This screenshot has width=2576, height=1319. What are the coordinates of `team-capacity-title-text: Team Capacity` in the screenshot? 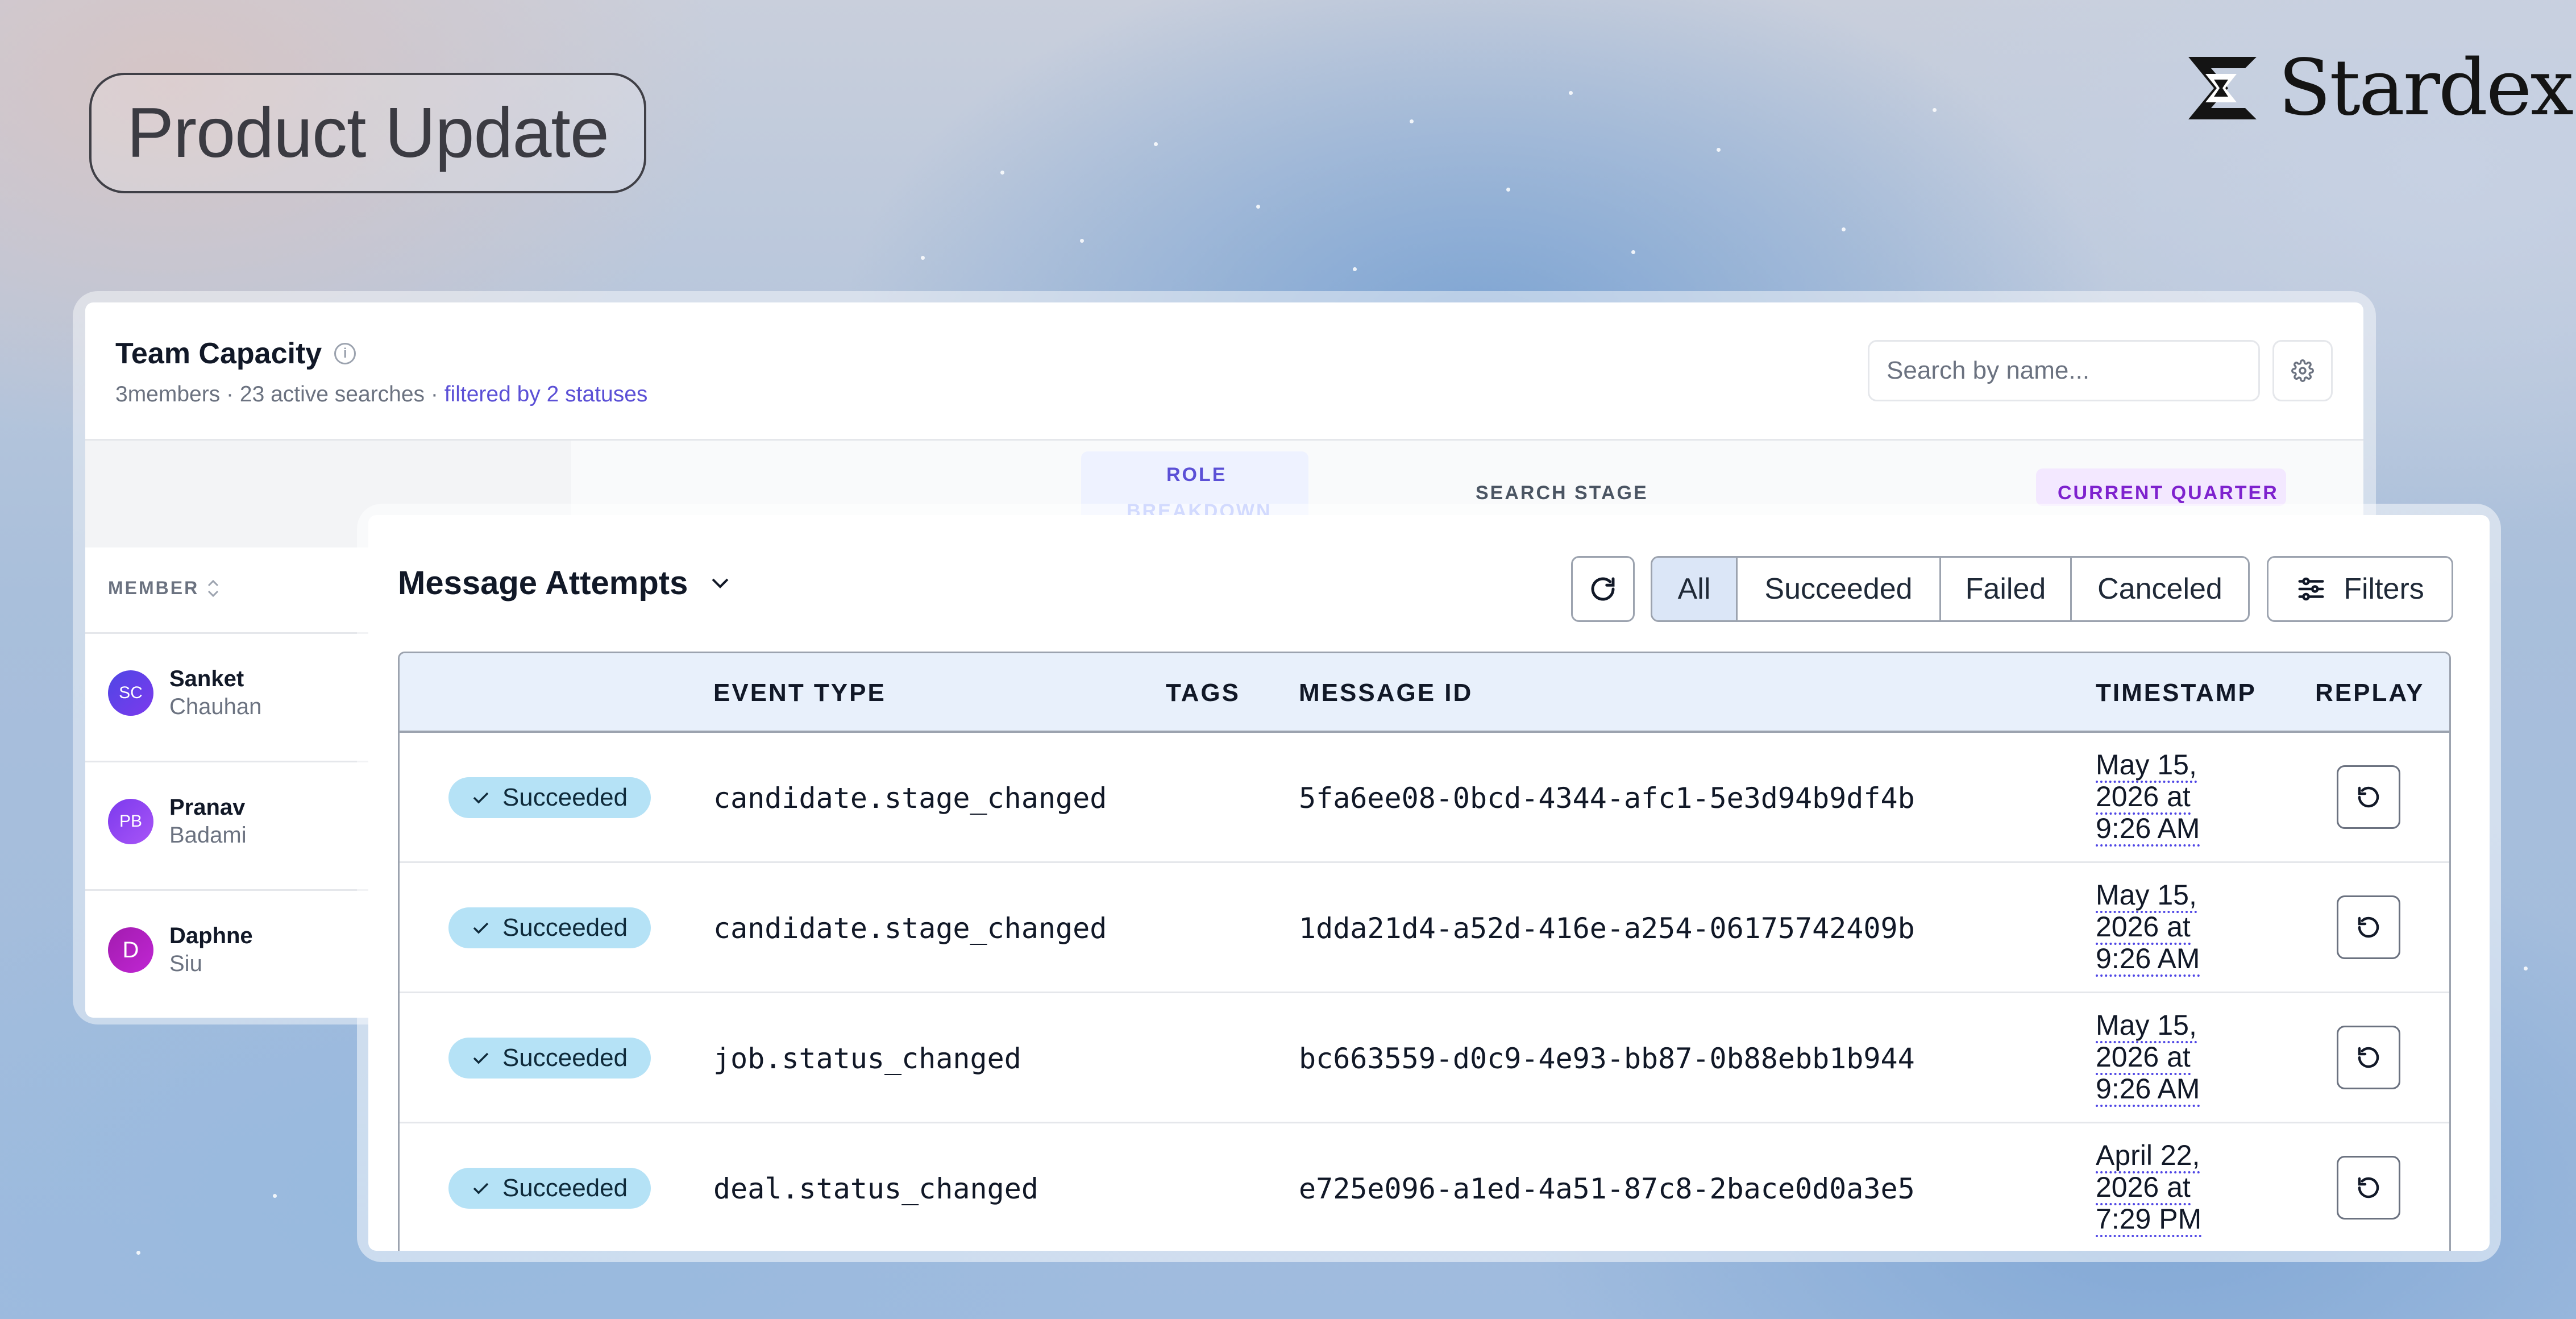 It's located at (218, 353).